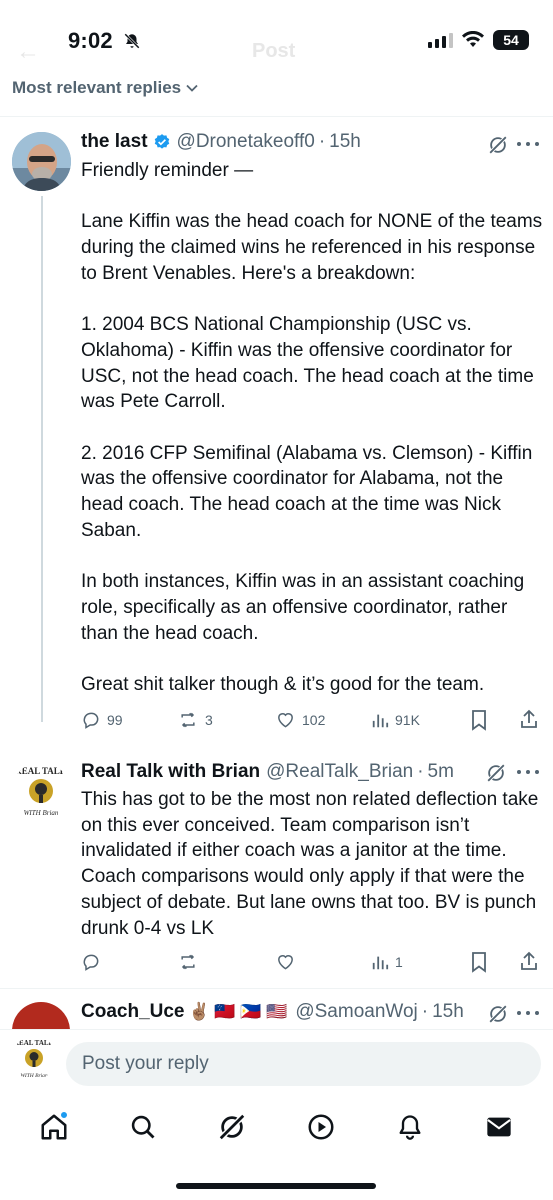 The image size is (553, 1200). I want to click on reply-count: 99, so click(115, 720).